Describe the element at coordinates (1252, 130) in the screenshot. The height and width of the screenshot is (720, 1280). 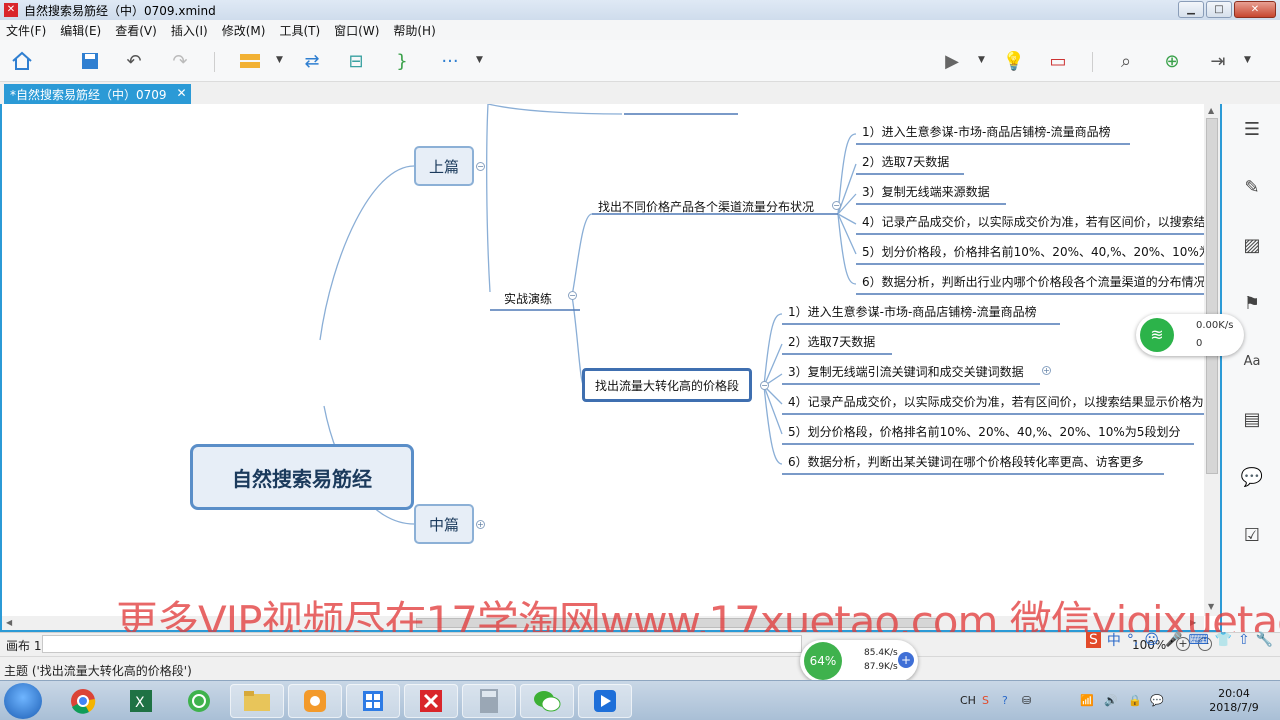
I see `outline-list-icon: ☰` at that location.